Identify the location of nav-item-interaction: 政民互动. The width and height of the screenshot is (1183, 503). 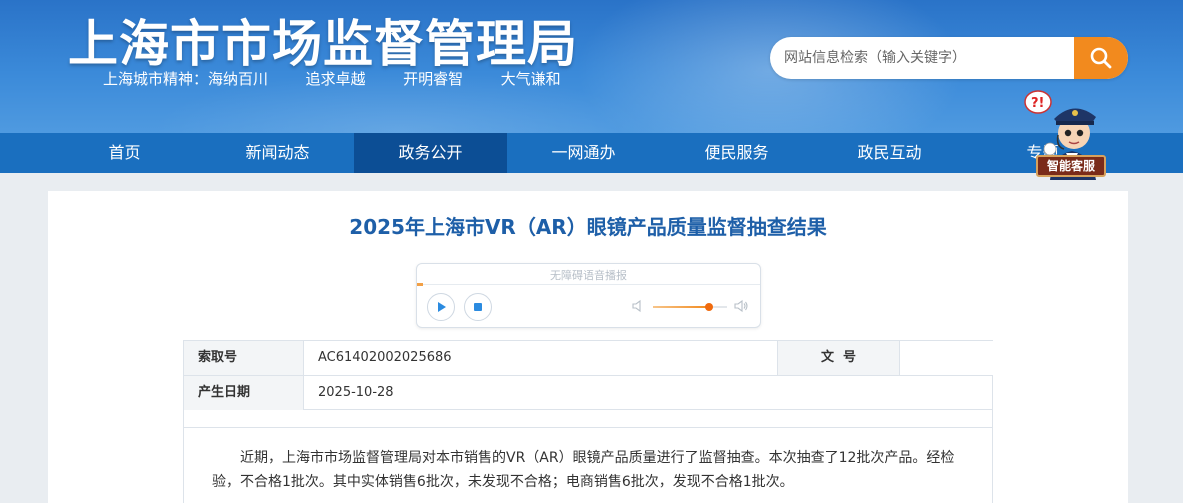
(889, 153).